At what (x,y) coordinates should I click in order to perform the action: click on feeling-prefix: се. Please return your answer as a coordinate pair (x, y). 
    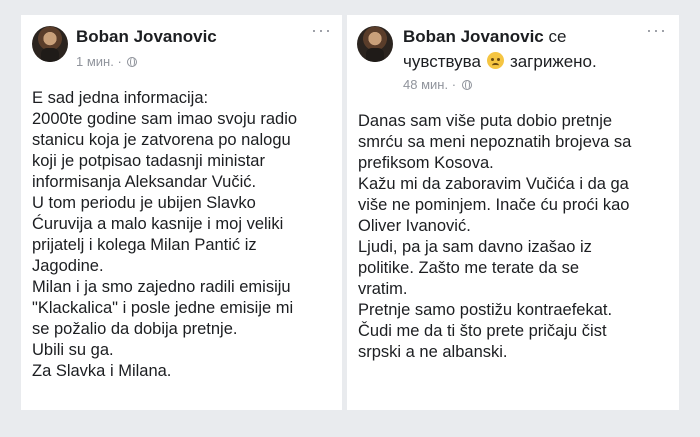
    Looking at the image, I should click on (557, 36).